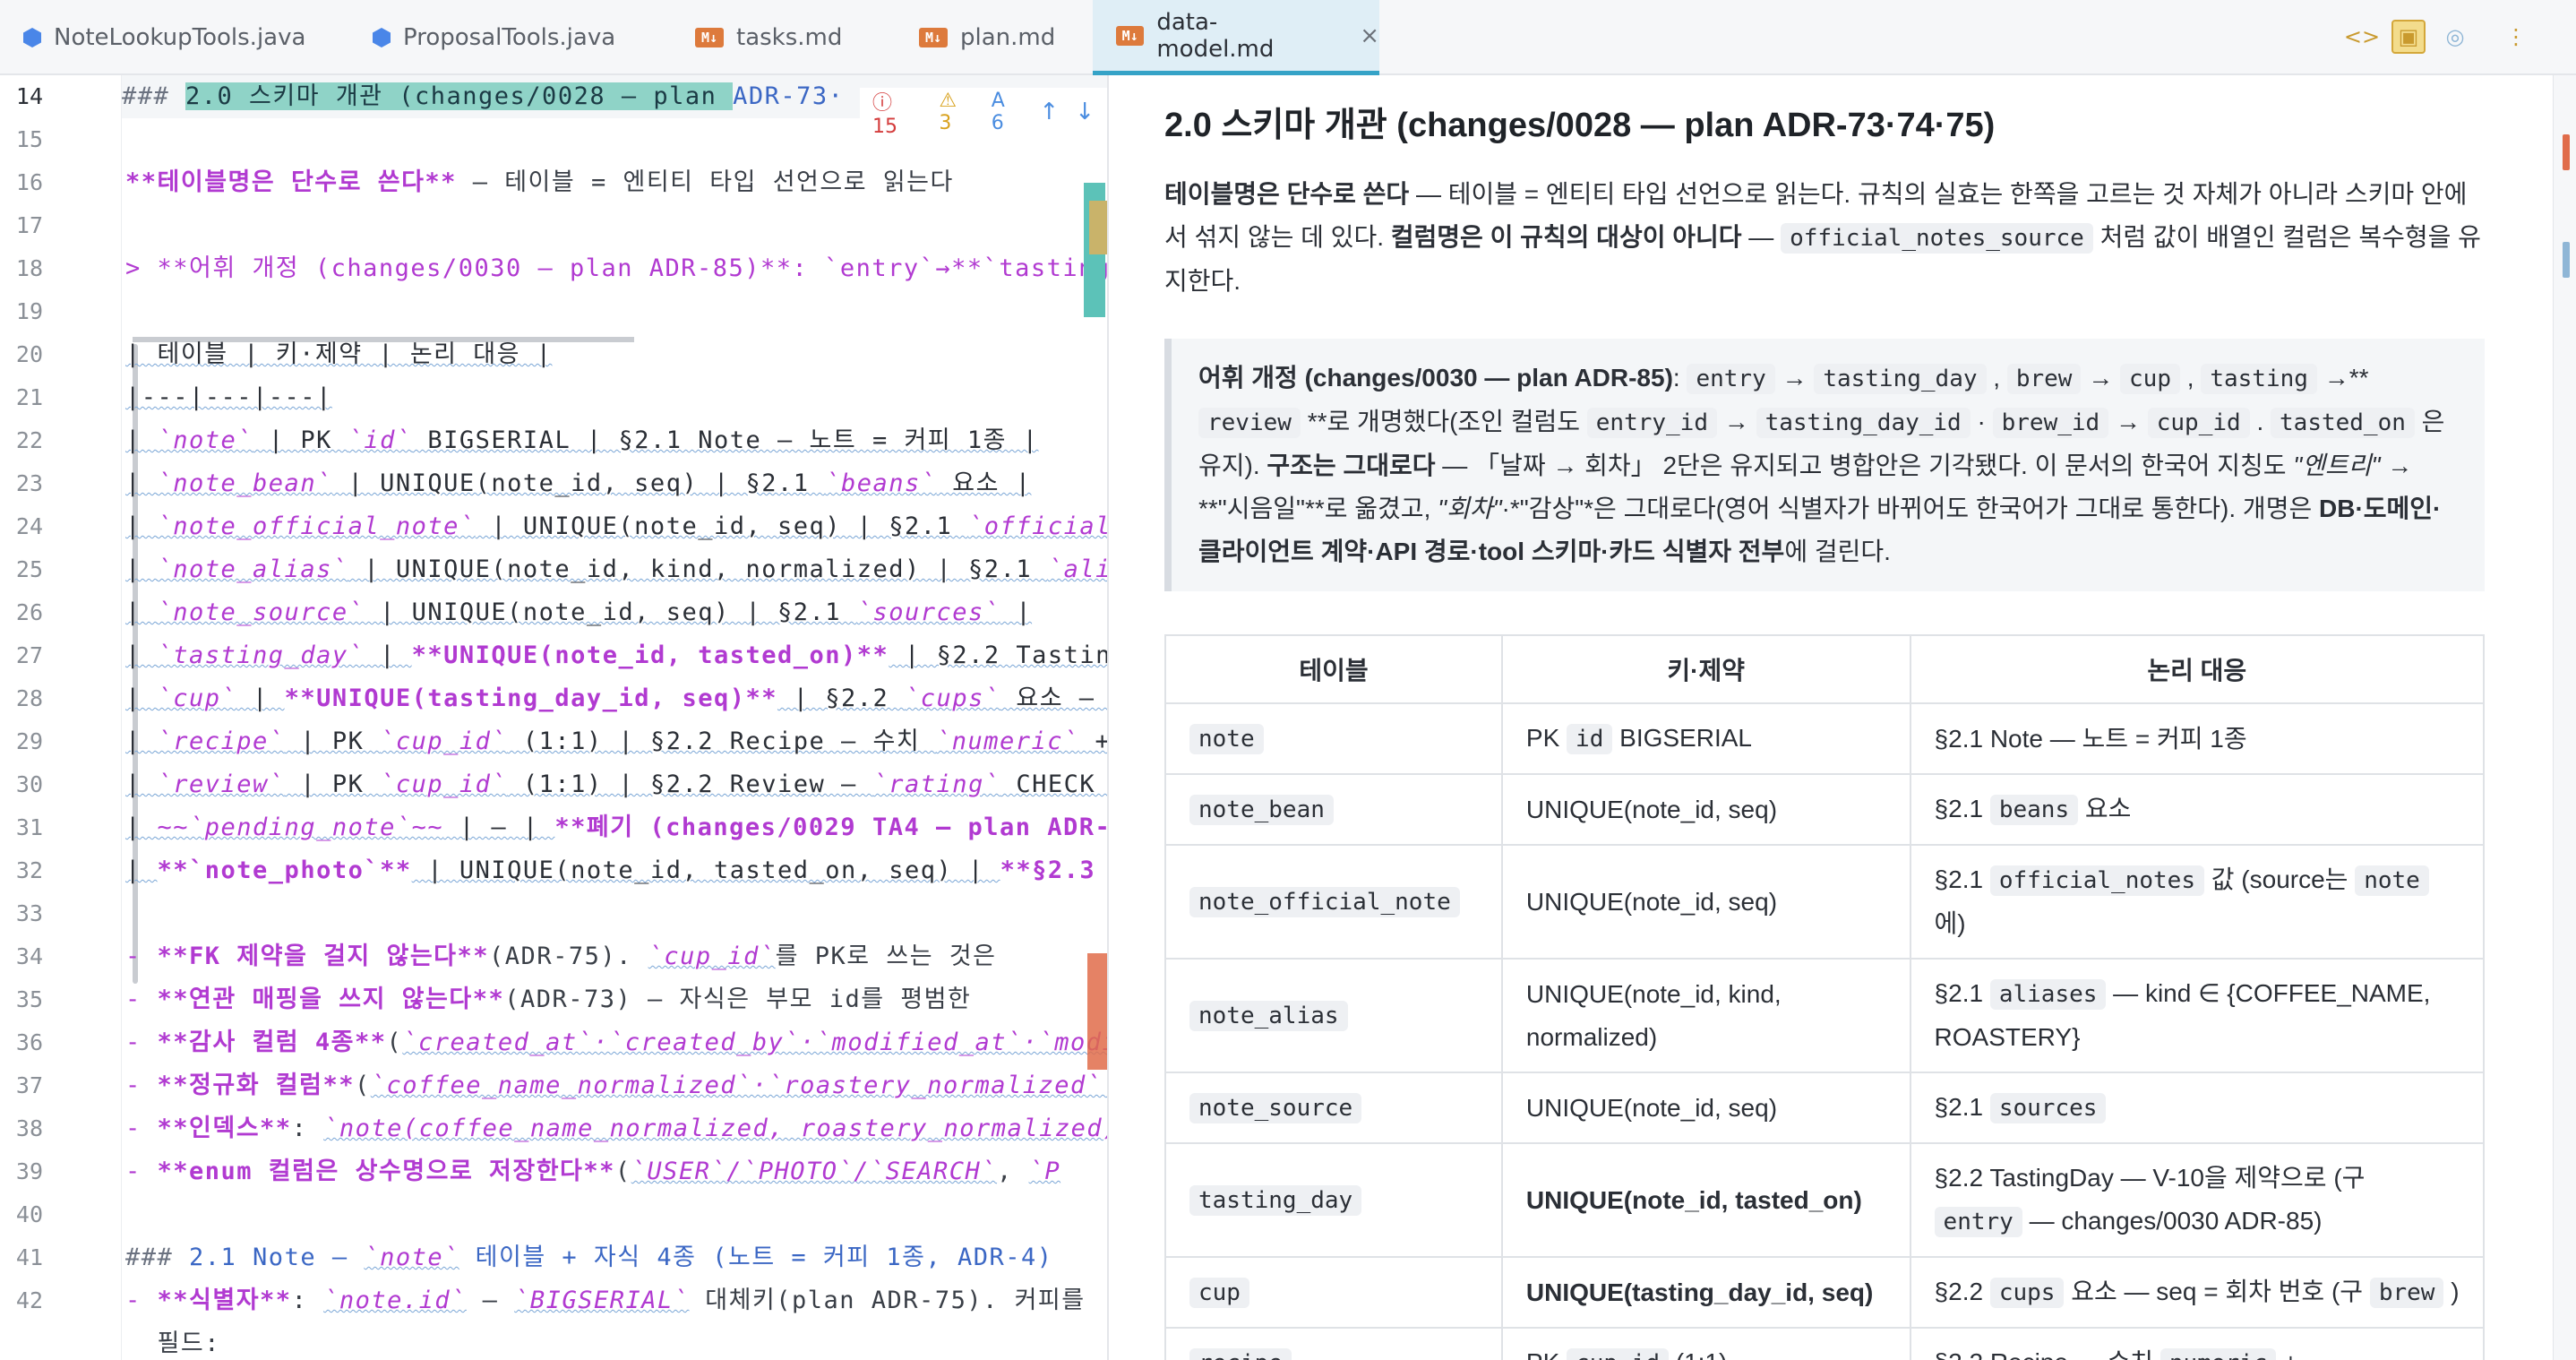 The width and height of the screenshot is (2576, 1360). I want to click on code-token: `cup_id`, so click(444, 784).